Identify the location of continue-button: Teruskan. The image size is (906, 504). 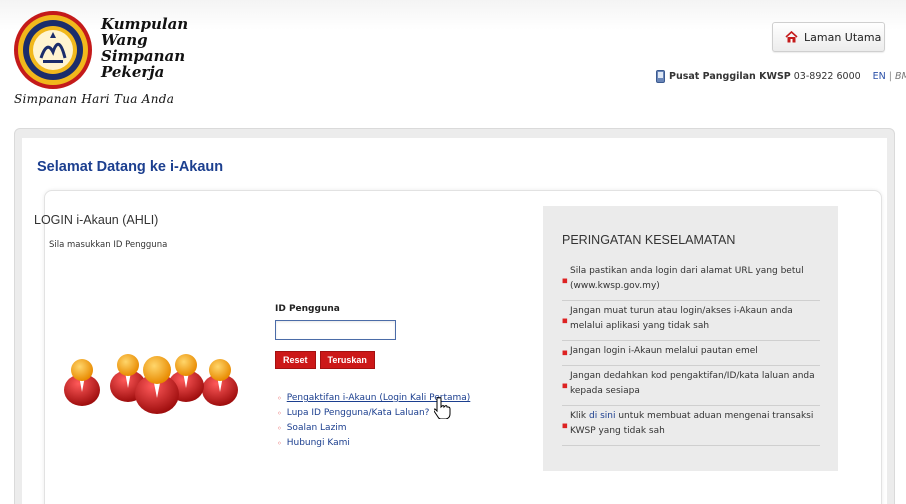
(347, 359).